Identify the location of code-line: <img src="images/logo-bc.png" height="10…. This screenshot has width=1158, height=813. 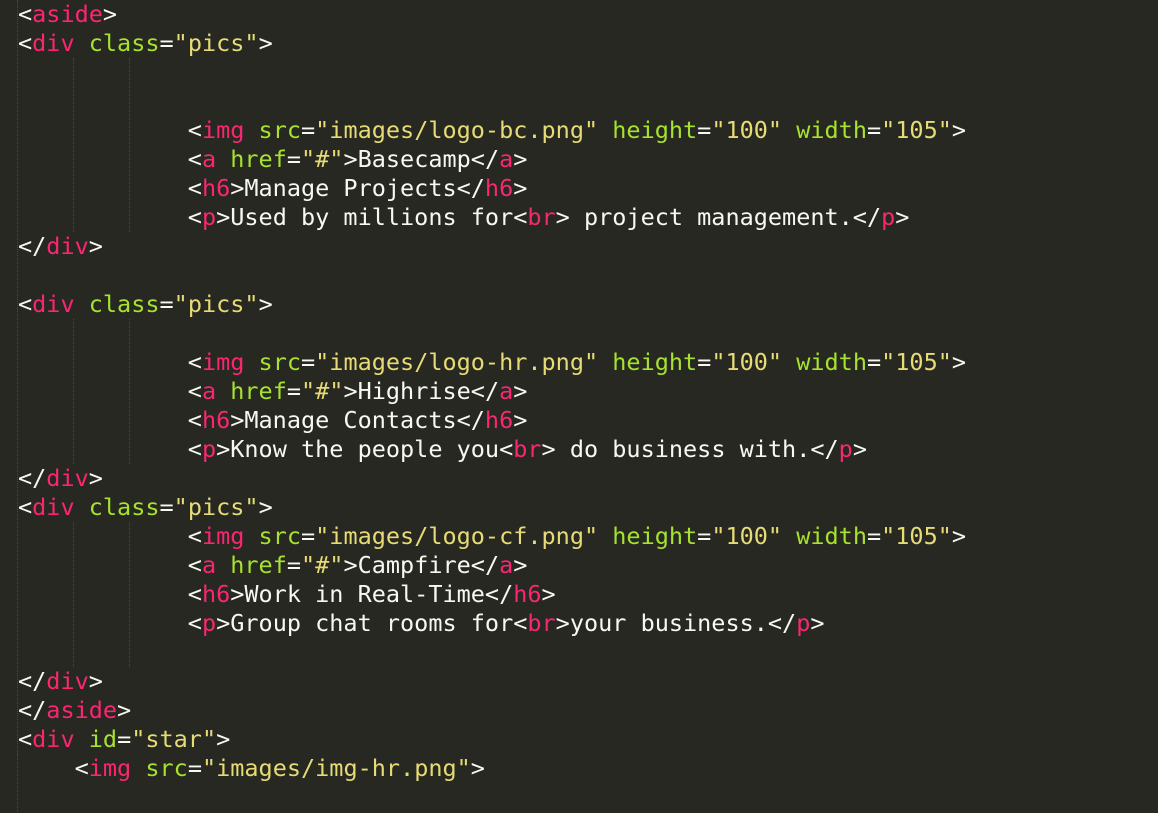
(492, 130).